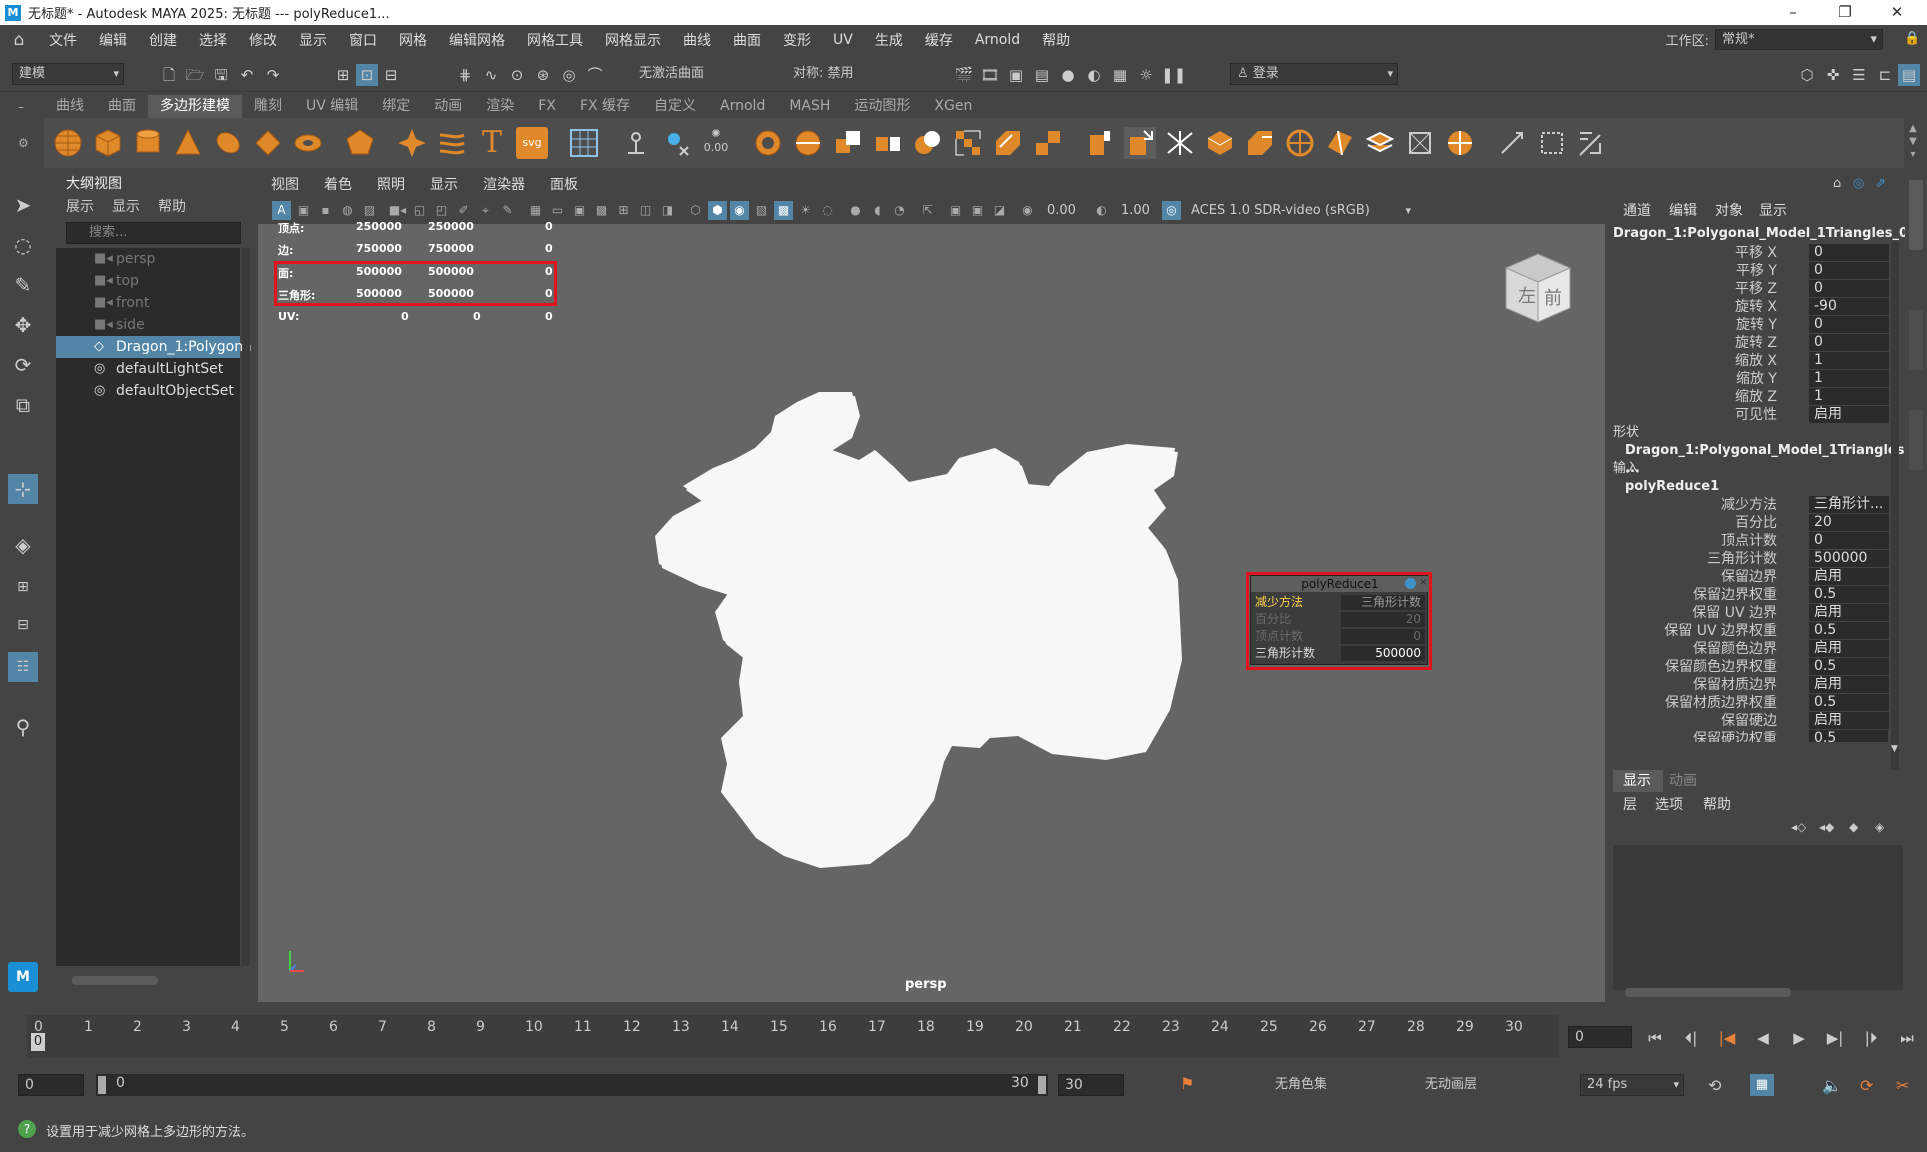  What do you see at coordinates (645, 210) in the screenshot?
I see `safe-action-icon: ◫` at bounding box center [645, 210].